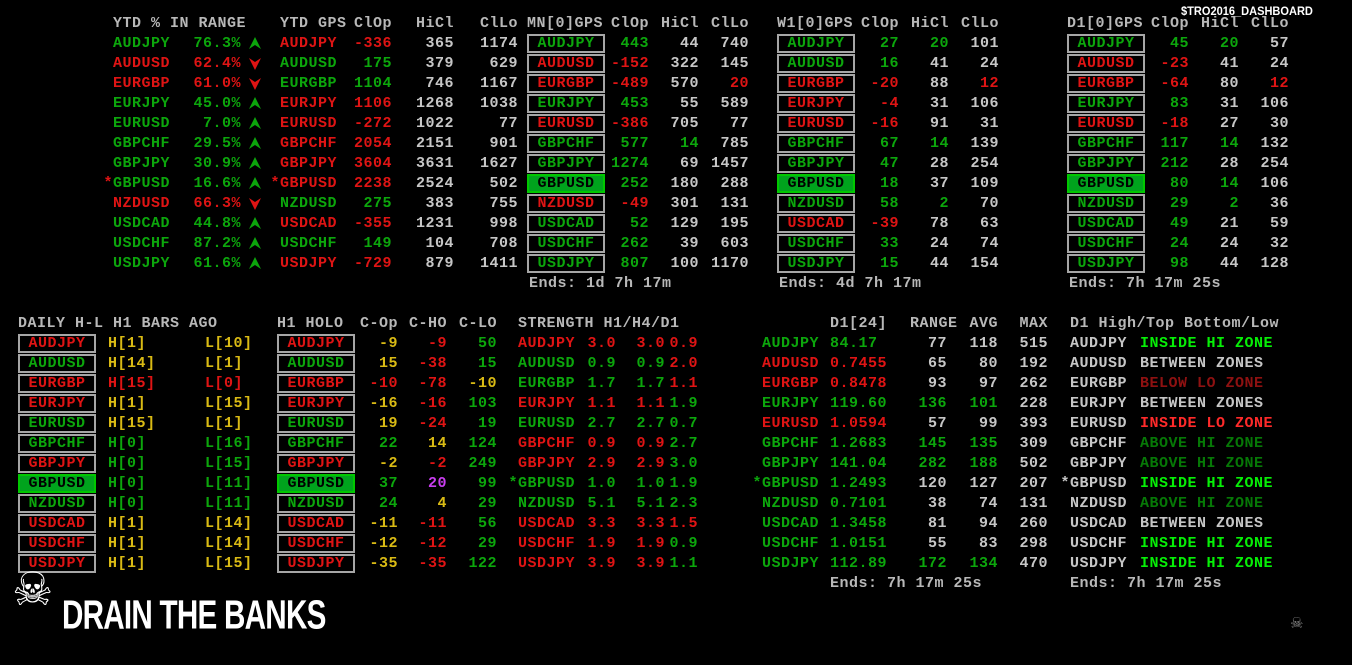 The height and width of the screenshot is (665, 1352). I want to click on value-cell: 78, so click(939, 223).